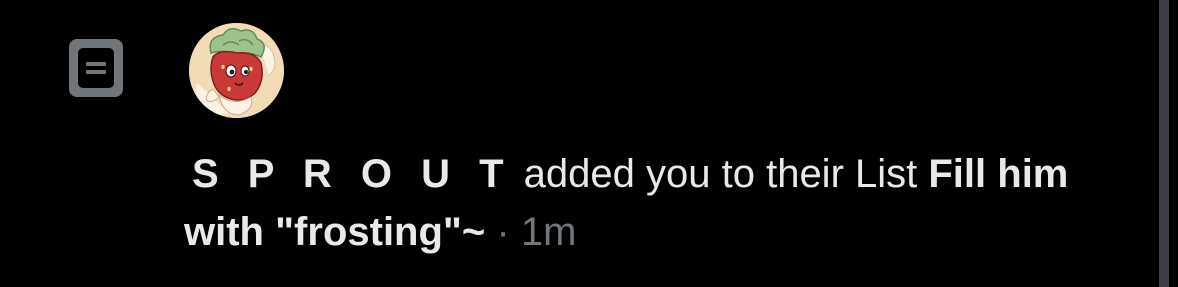 The width and height of the screenshot is (1178, 287). What do you see at coordinates (548, 232) in the screenshot?
I see `timestamp: 1m` at bounding box center [548, 232].